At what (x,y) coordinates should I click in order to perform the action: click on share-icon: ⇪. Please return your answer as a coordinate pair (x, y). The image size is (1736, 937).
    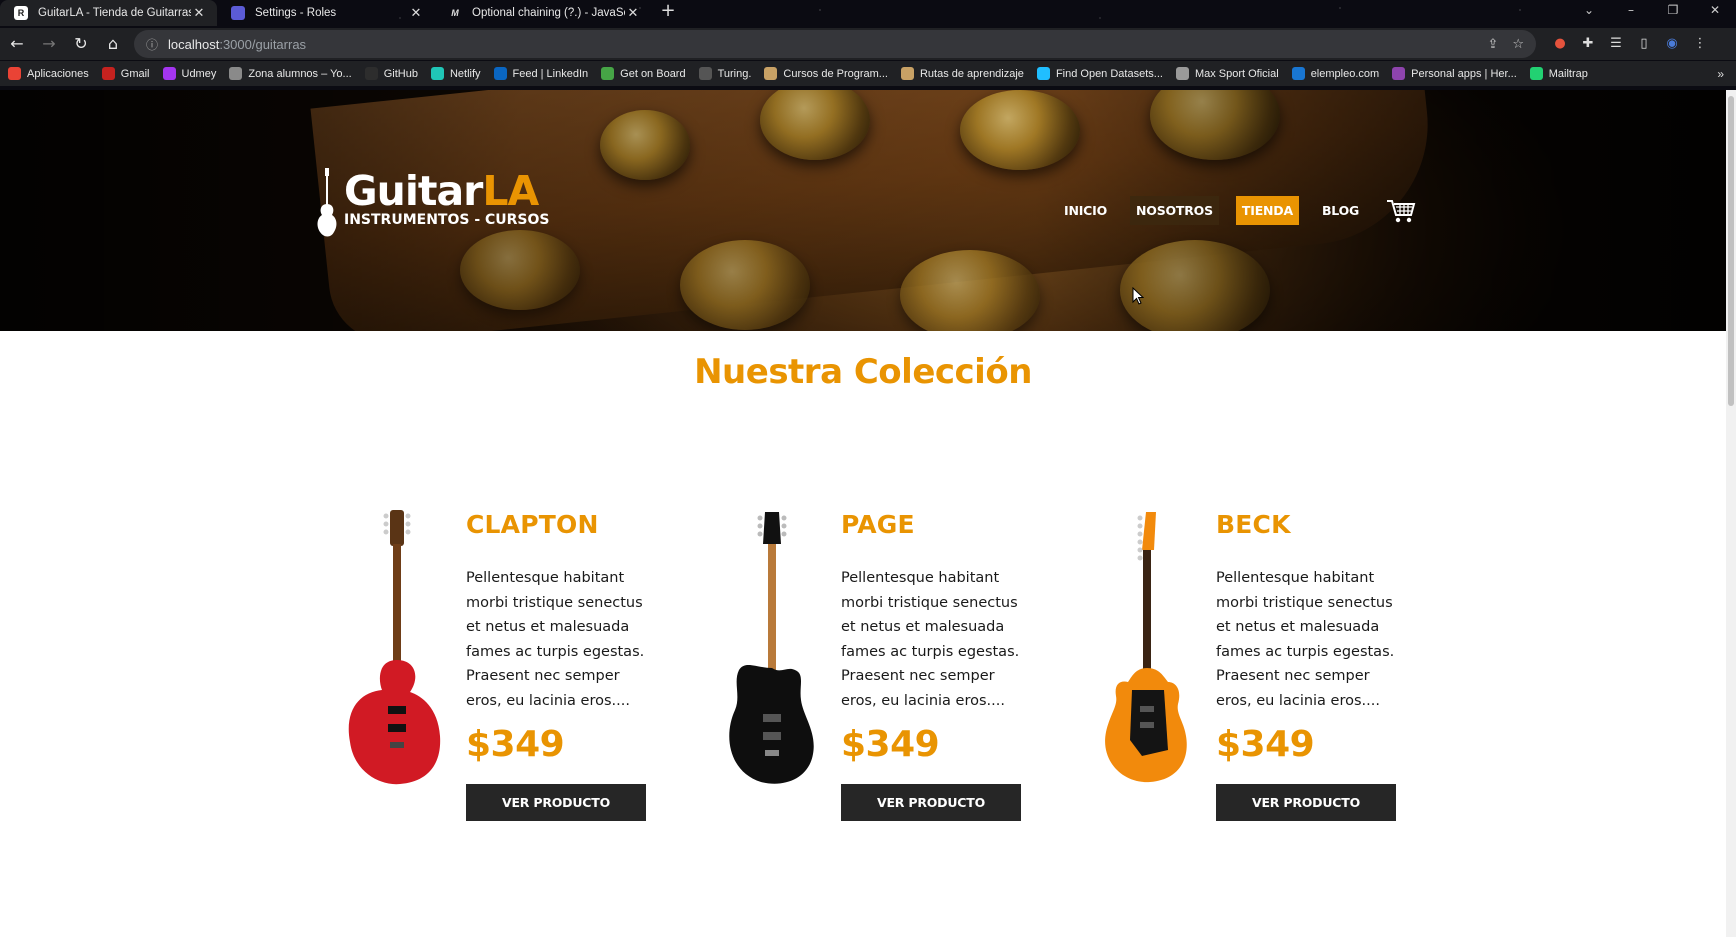
    Looking at the image, I should click on (1492, 44).